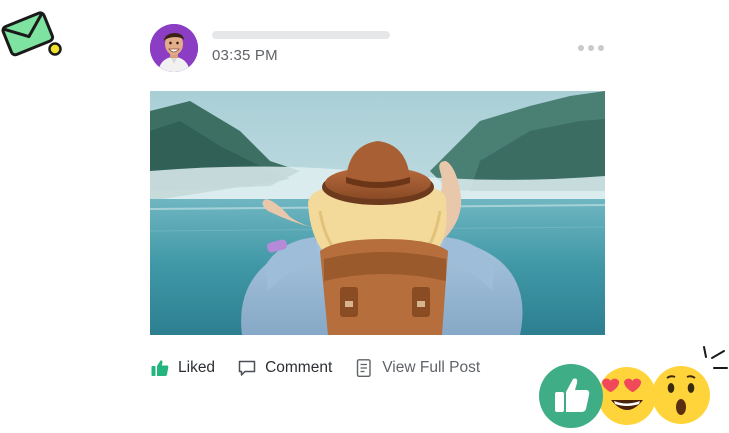 This screenshot has width=729, height=433. I want to click on thumbs-up-reaction-icon, so click(571, 396).